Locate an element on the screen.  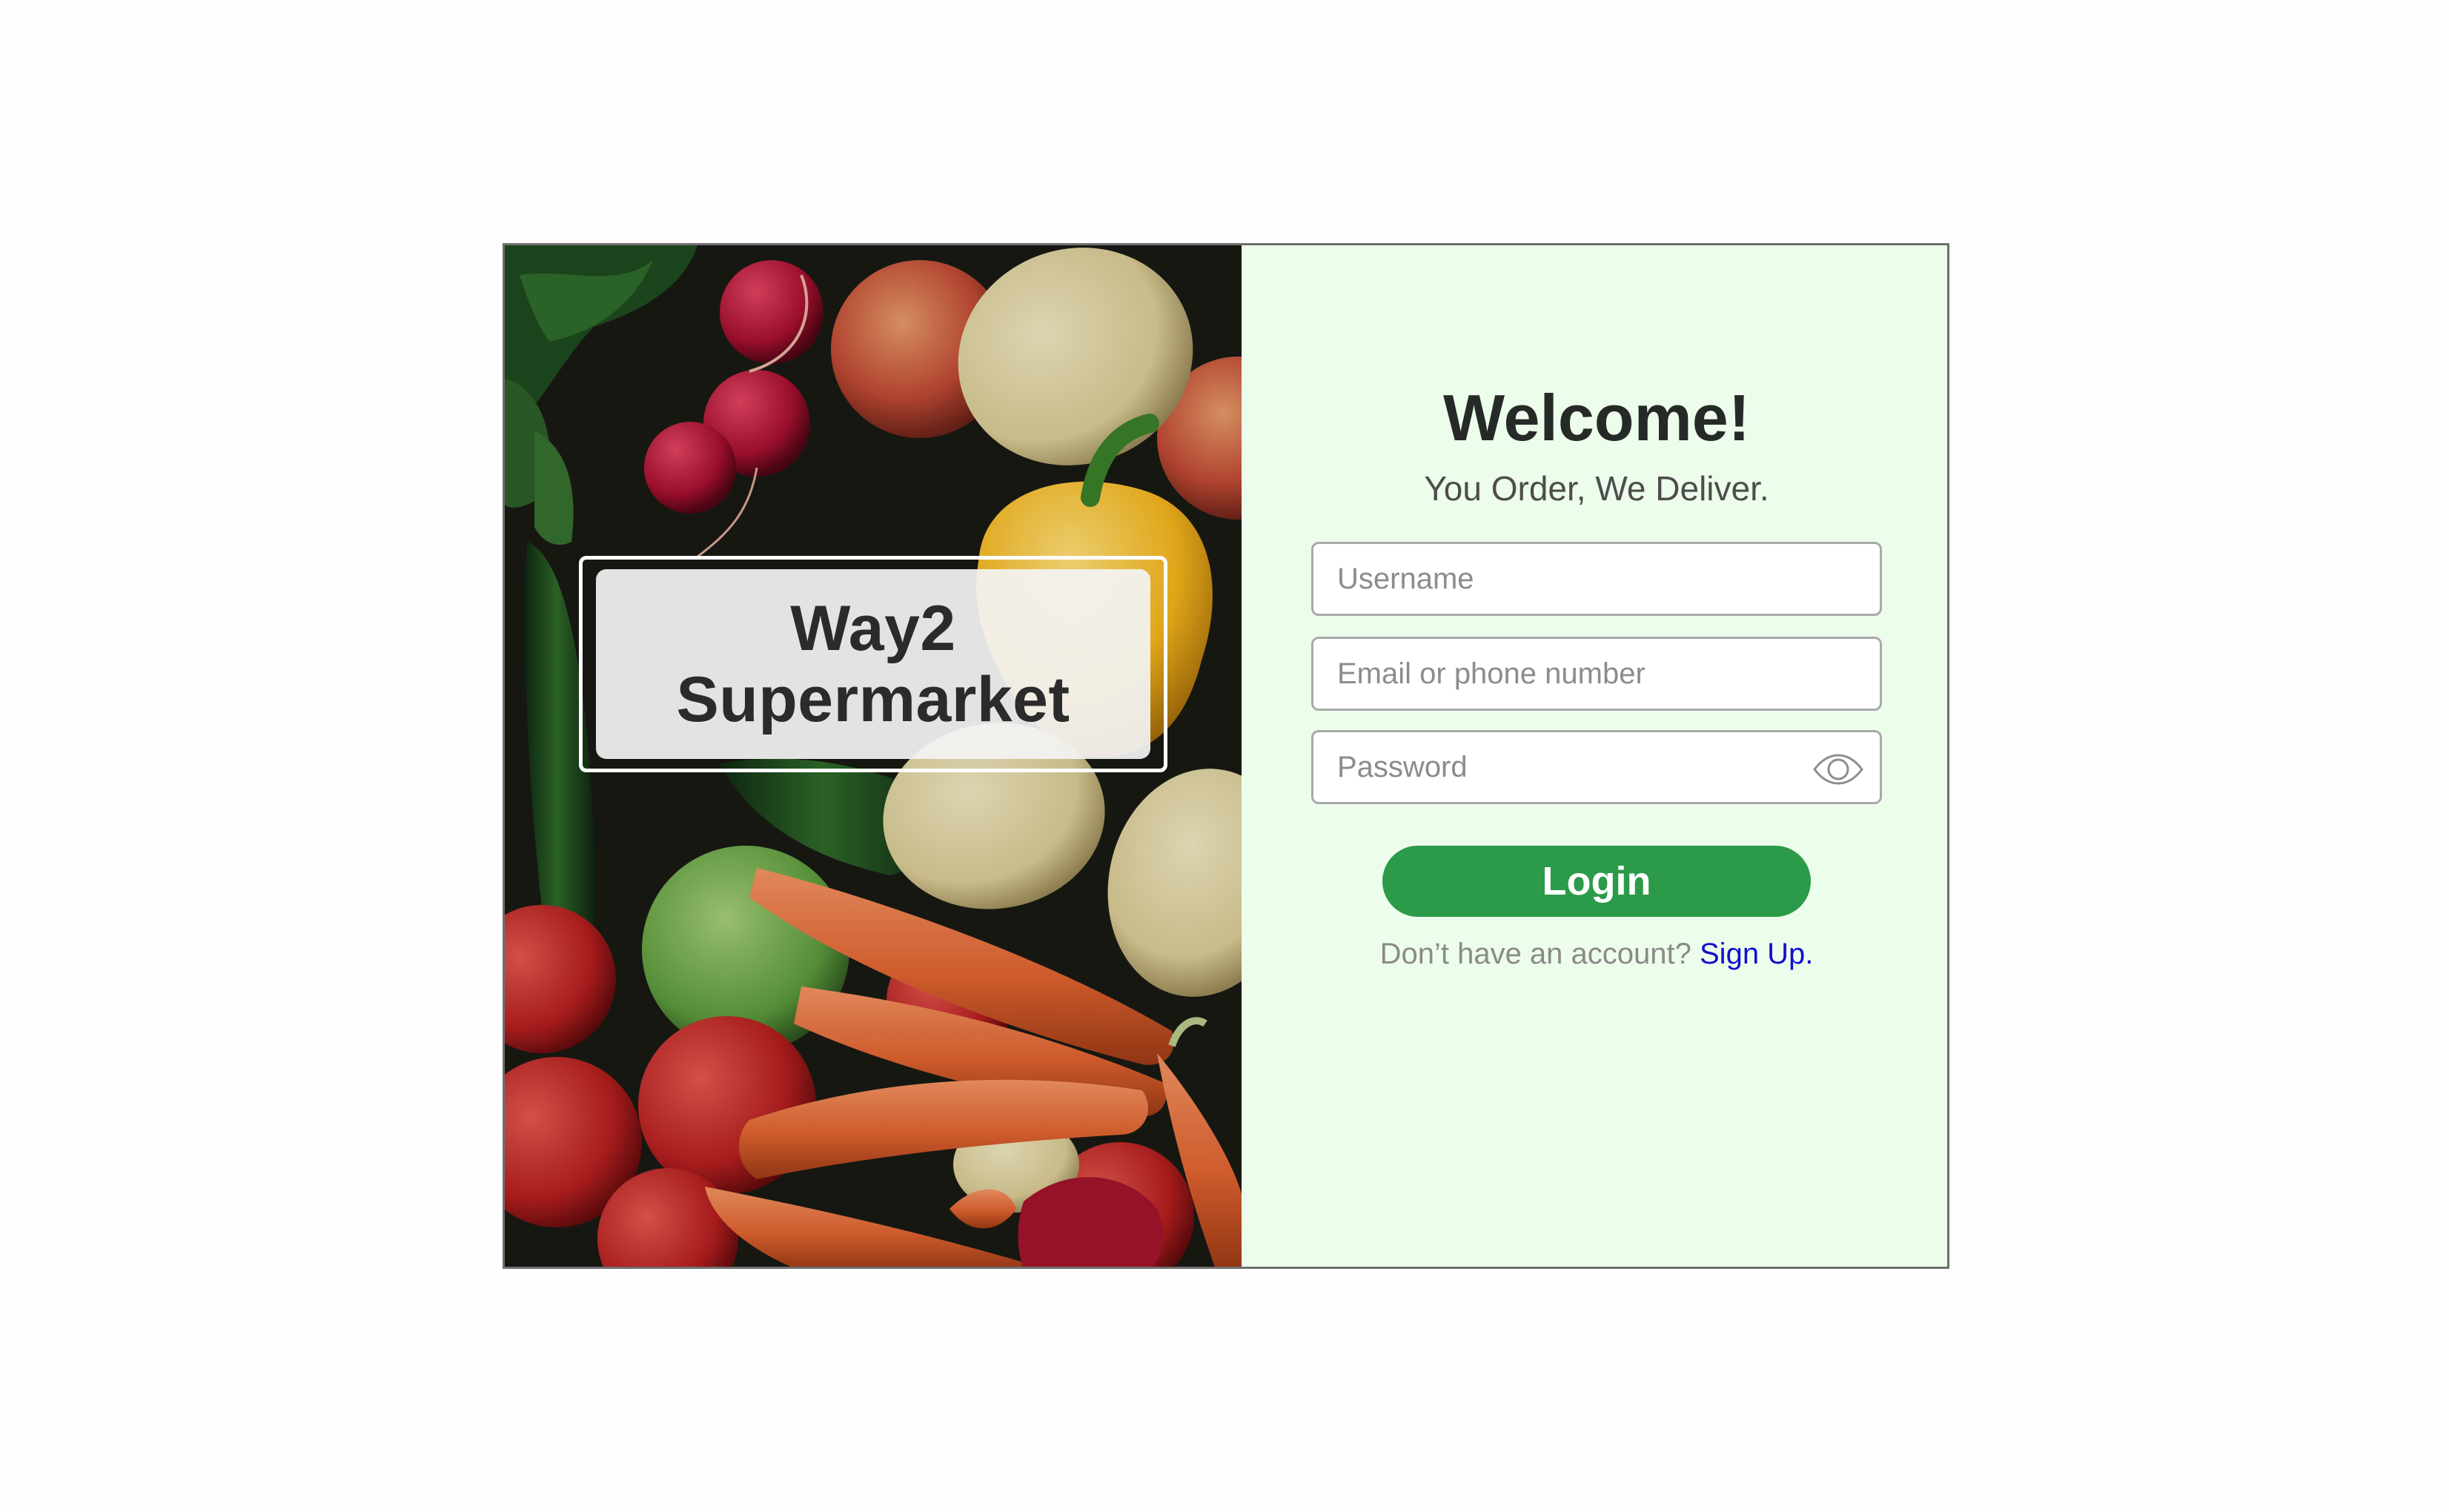
login-button: Login is located at coordinates (1596, 882).